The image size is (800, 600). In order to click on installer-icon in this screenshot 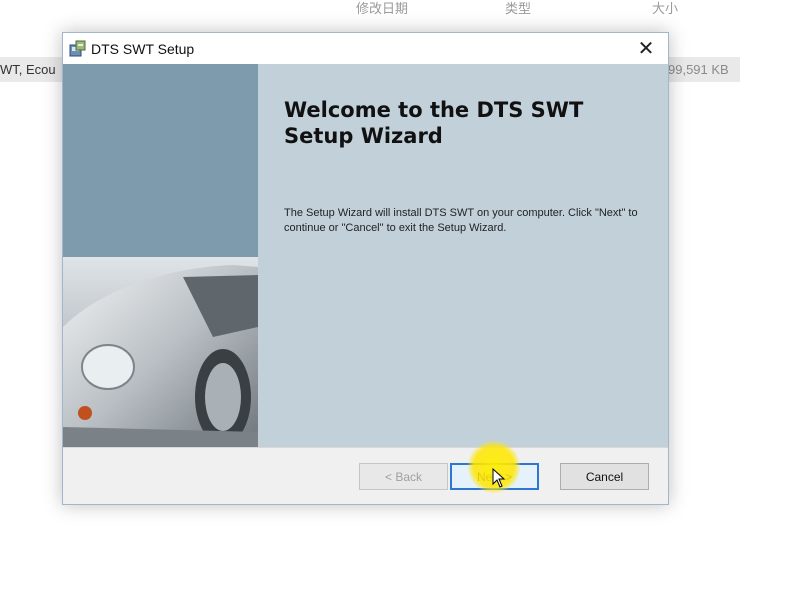, I will do `click(77, 48)`.